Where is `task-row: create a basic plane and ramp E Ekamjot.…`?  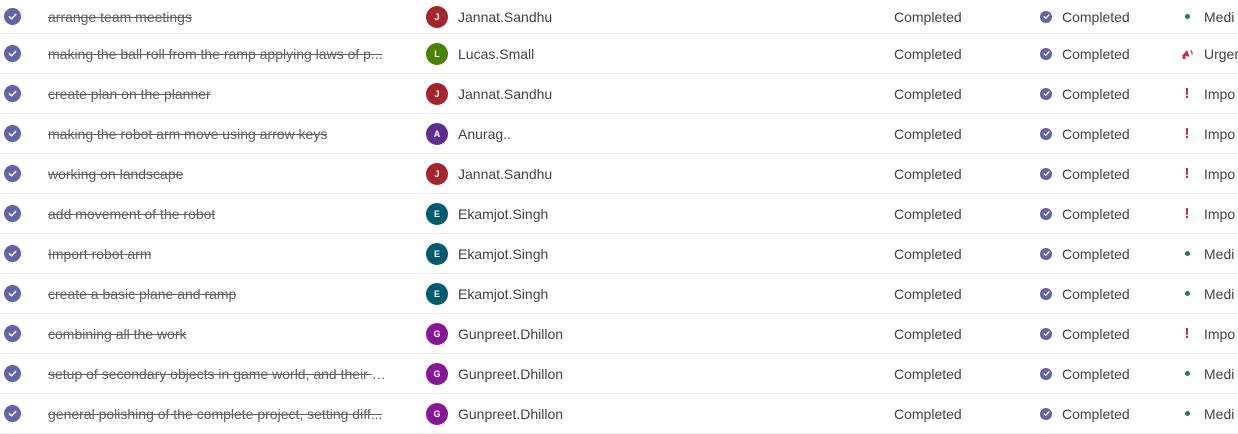
task-row: create a basic plane and ramp E Ekamjot.… is located at coordinates (619, 294).